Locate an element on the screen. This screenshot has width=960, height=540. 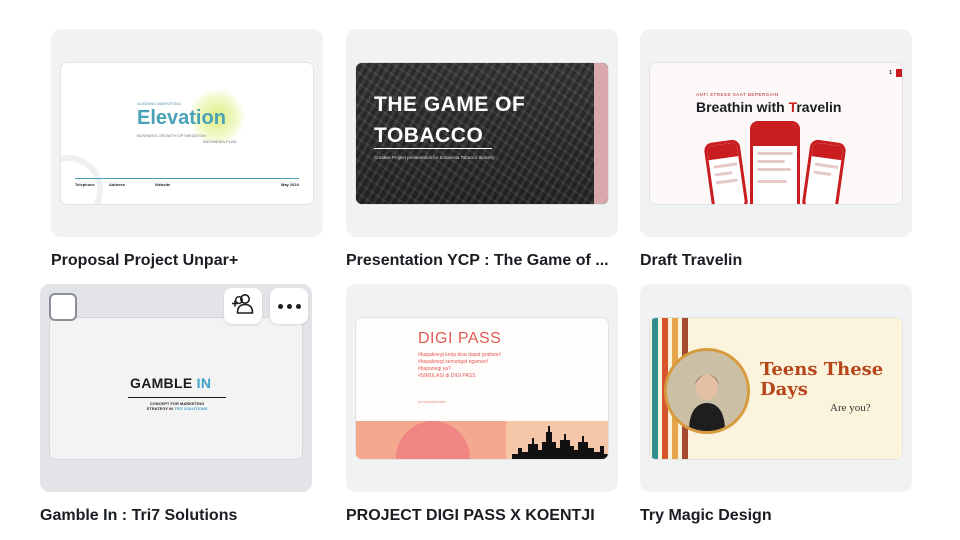
design-card-magic: Teens These Days Are you? is located at coordinates (776, 388).